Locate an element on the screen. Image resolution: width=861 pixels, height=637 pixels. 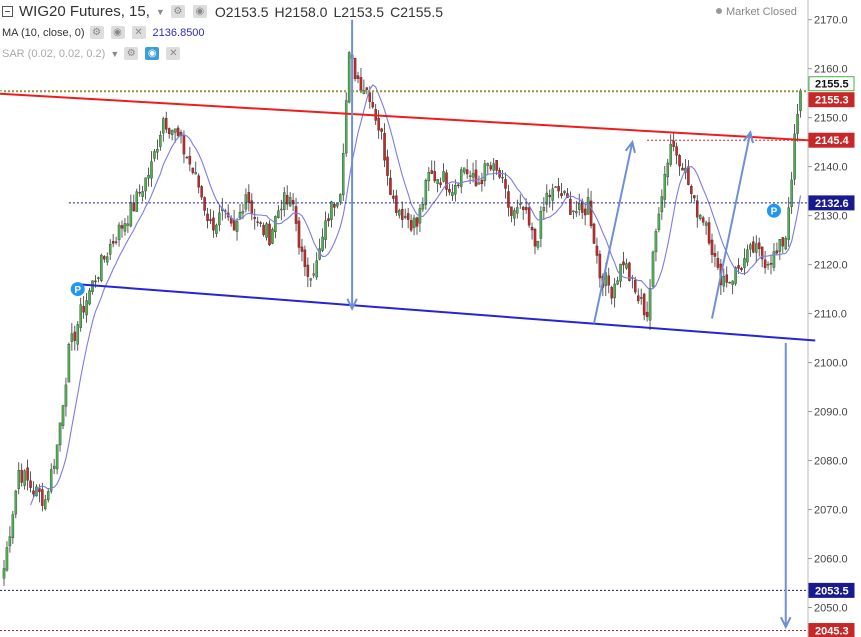
y-tick-label: 2150.0 is located at coordinates (831, 119).